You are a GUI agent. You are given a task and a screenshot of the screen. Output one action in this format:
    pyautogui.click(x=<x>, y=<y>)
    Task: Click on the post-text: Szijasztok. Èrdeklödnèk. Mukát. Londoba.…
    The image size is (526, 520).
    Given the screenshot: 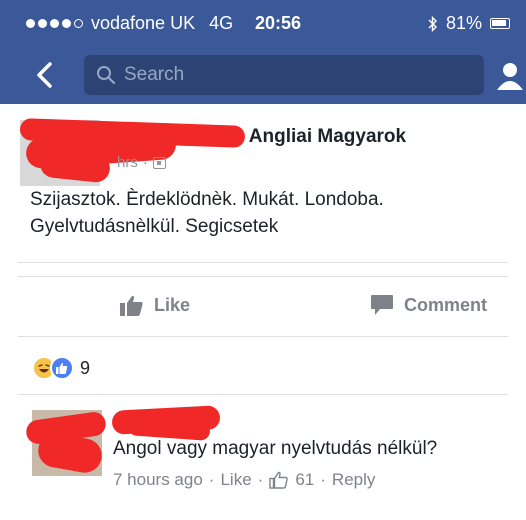 What is the action you would take?
    pyautogui.click(x=207, y=213)
    